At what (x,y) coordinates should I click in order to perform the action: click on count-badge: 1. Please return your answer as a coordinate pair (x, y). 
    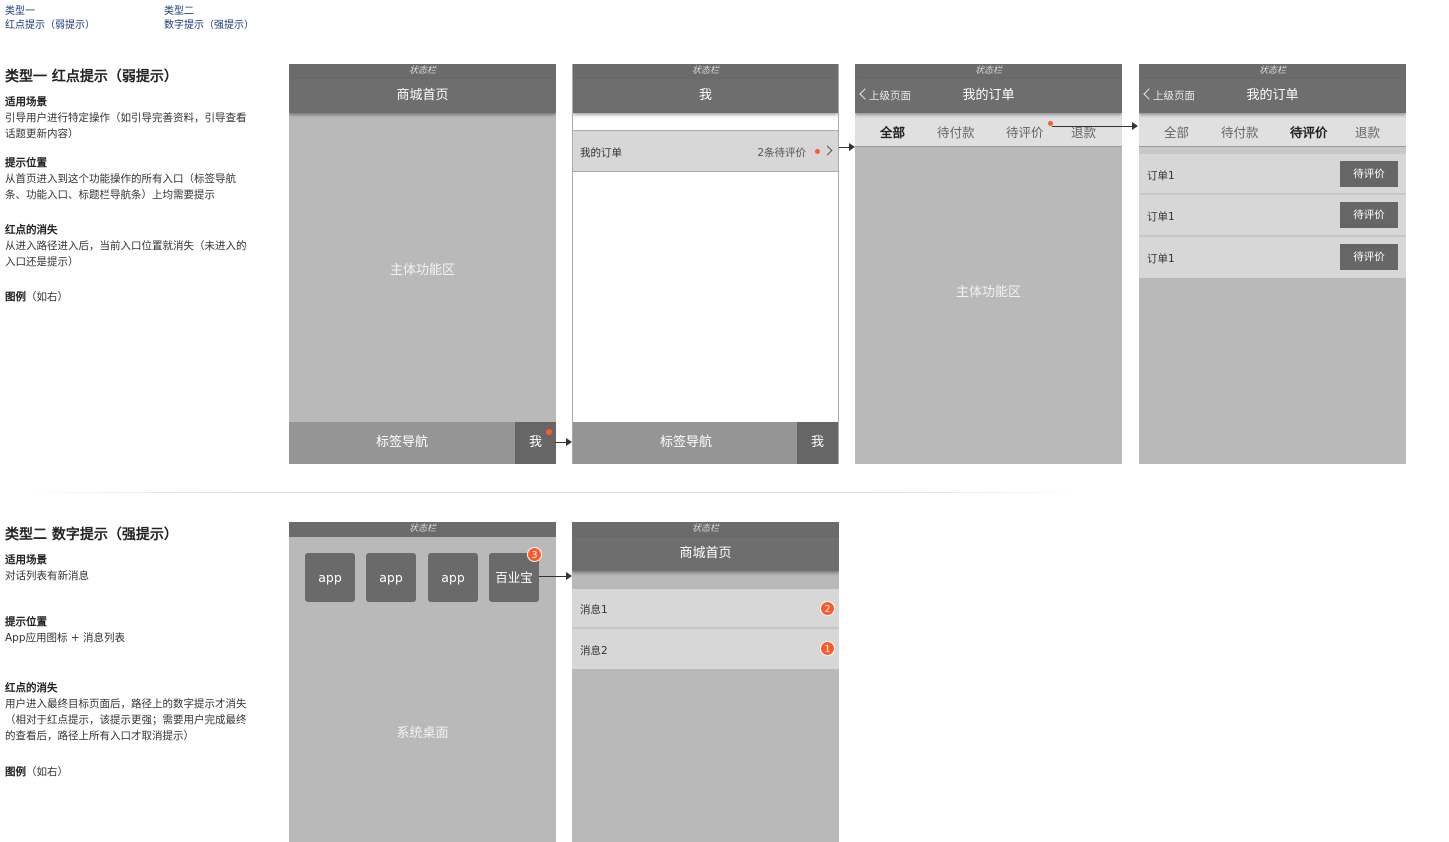
    Looking at the image, I should click on (827, 648).